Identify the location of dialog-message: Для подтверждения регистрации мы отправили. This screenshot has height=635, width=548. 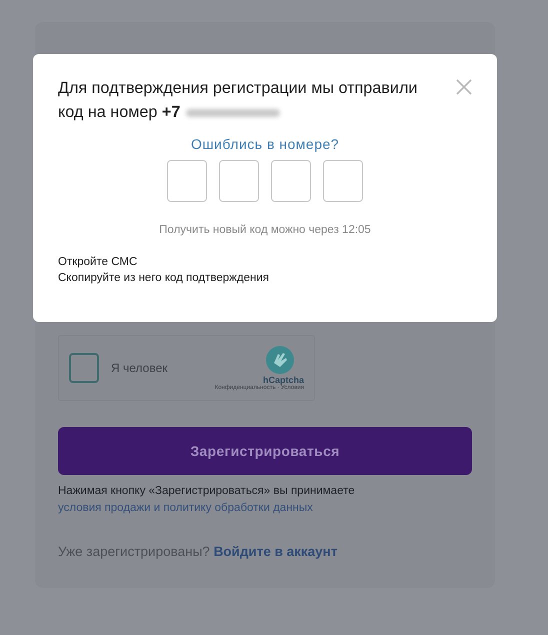
(238, 88).